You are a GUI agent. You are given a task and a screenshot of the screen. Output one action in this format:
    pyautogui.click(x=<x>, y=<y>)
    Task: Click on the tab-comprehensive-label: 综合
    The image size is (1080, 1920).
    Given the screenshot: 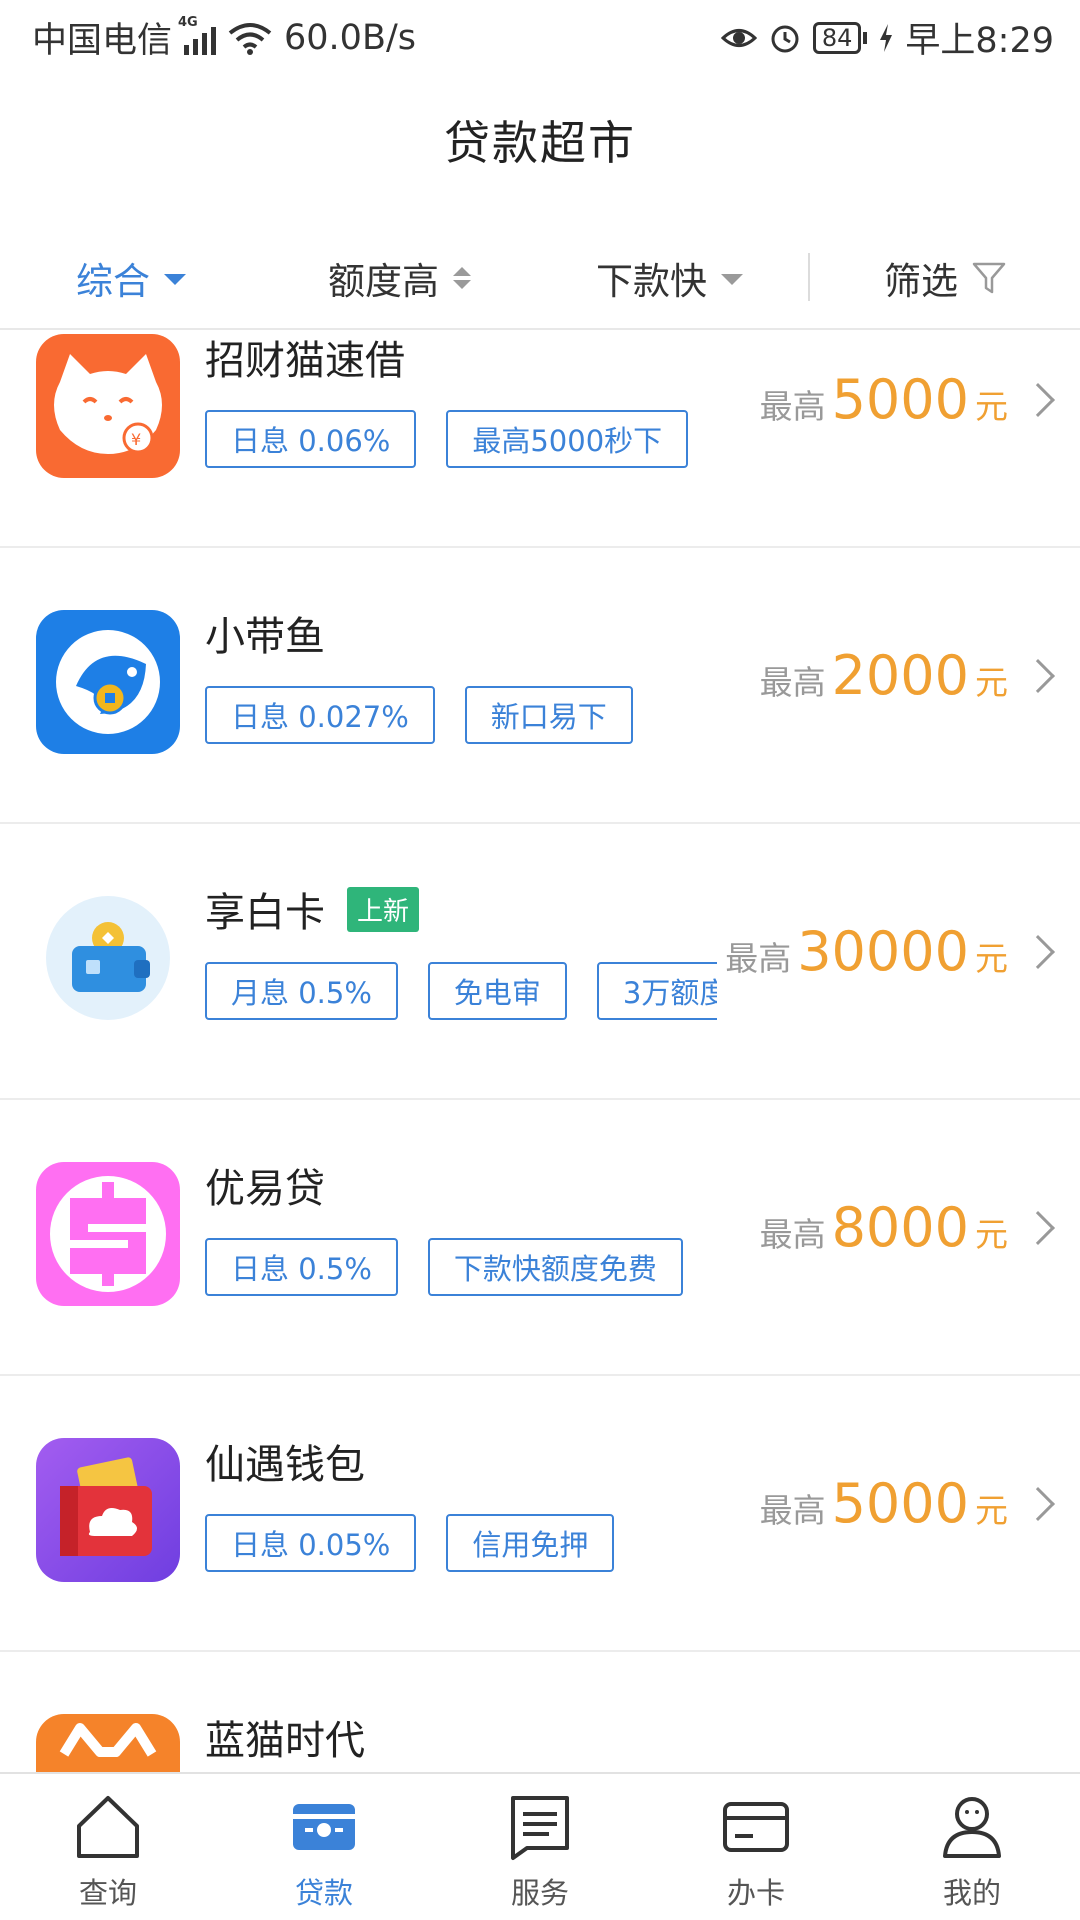 What is the action you would take?
    pyautogui.click(x=113, y=281)
    